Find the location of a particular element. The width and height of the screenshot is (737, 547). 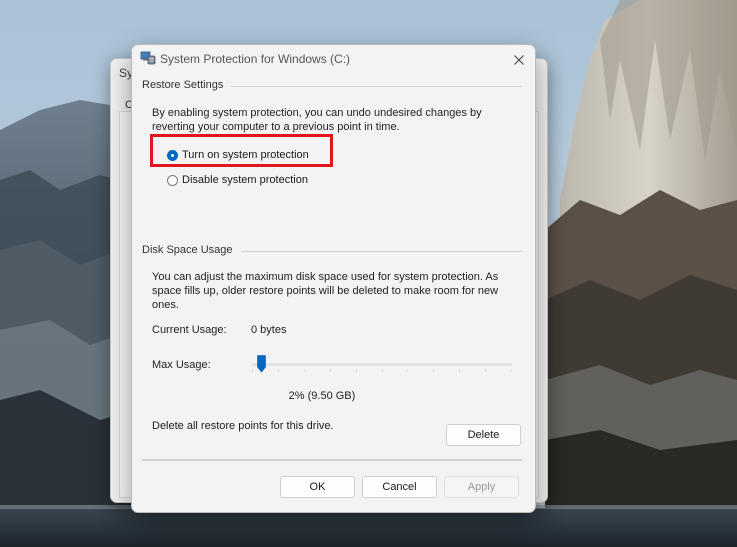

close-icon is located at coordinates (519, 60).